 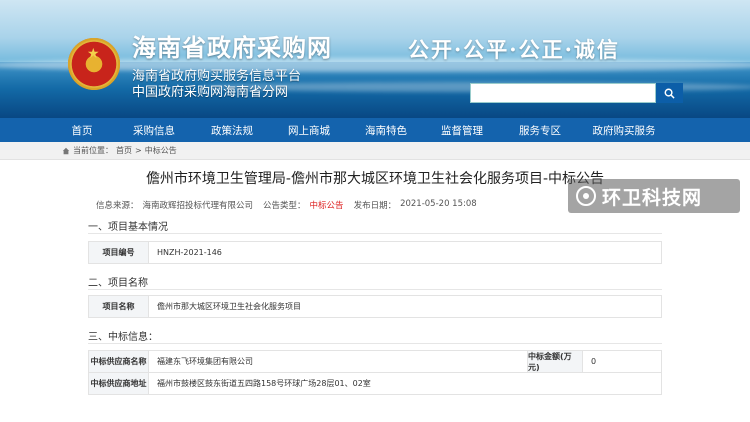 What do you see at coordinates (229, 306) in the screenshot?
I see `project-name-value: 儋州市那大城区环境卫生社会化服务项目` at bounding box center [229, 306].